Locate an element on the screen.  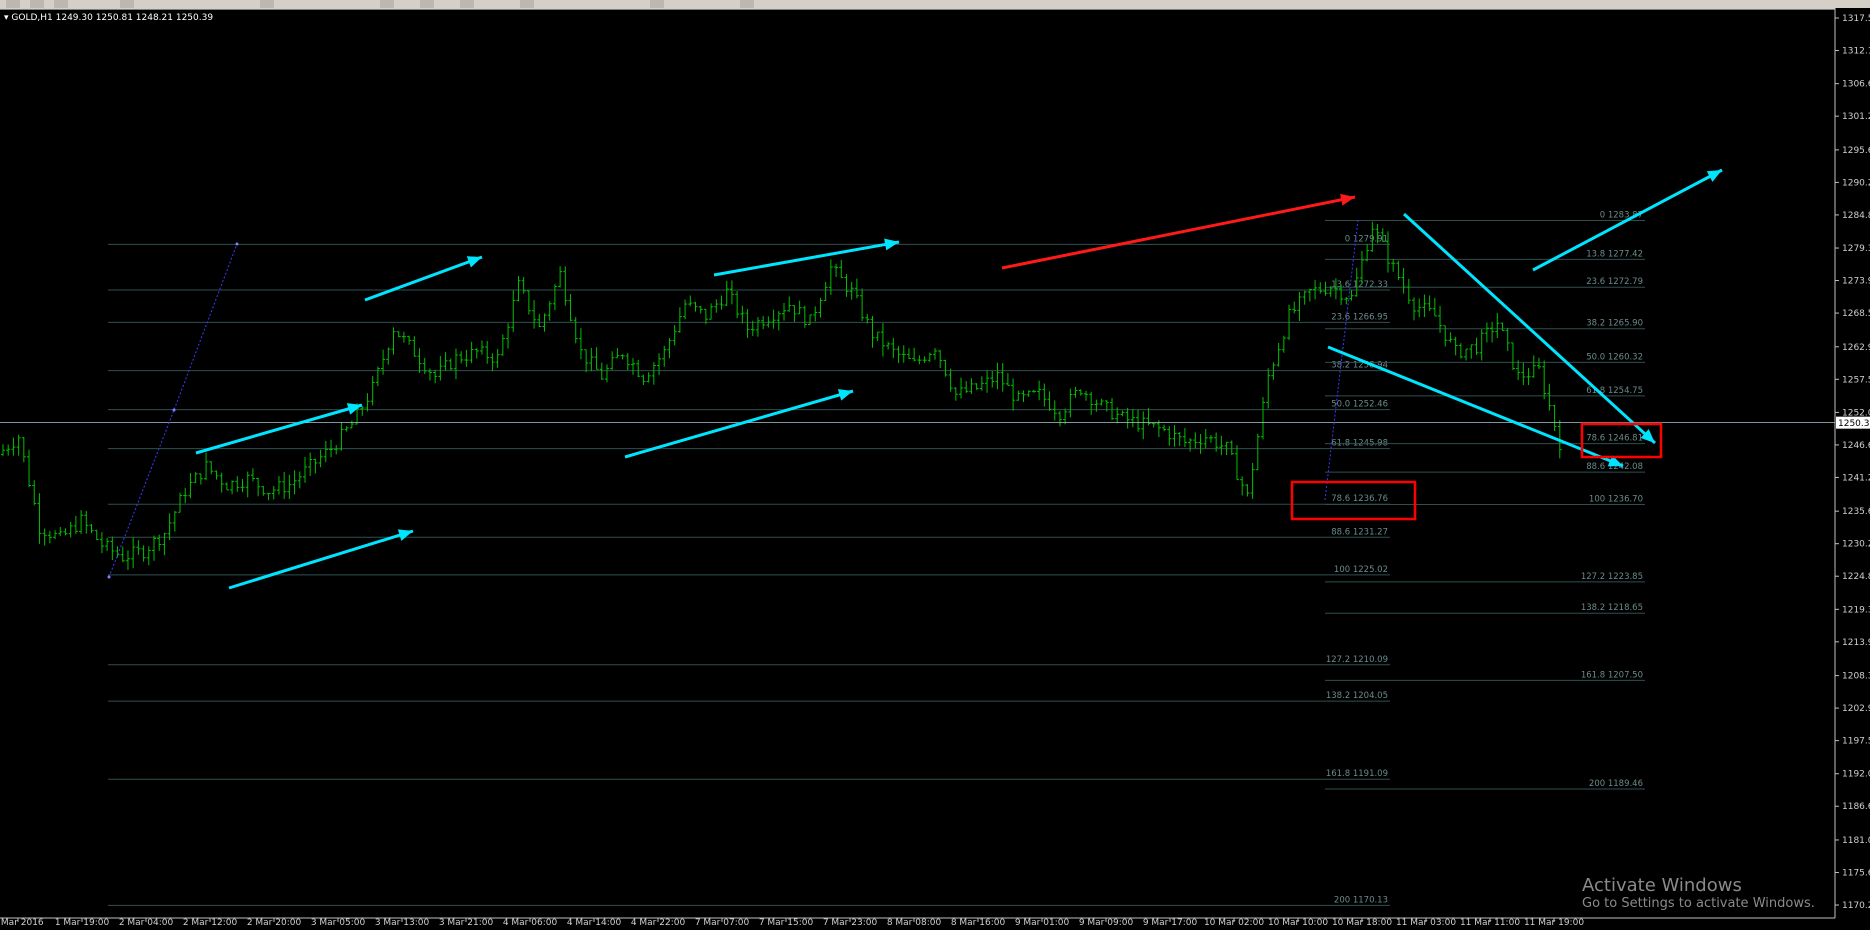
time-tick-label: 8 Mar 08:00 is located at coordinates (914, 923).